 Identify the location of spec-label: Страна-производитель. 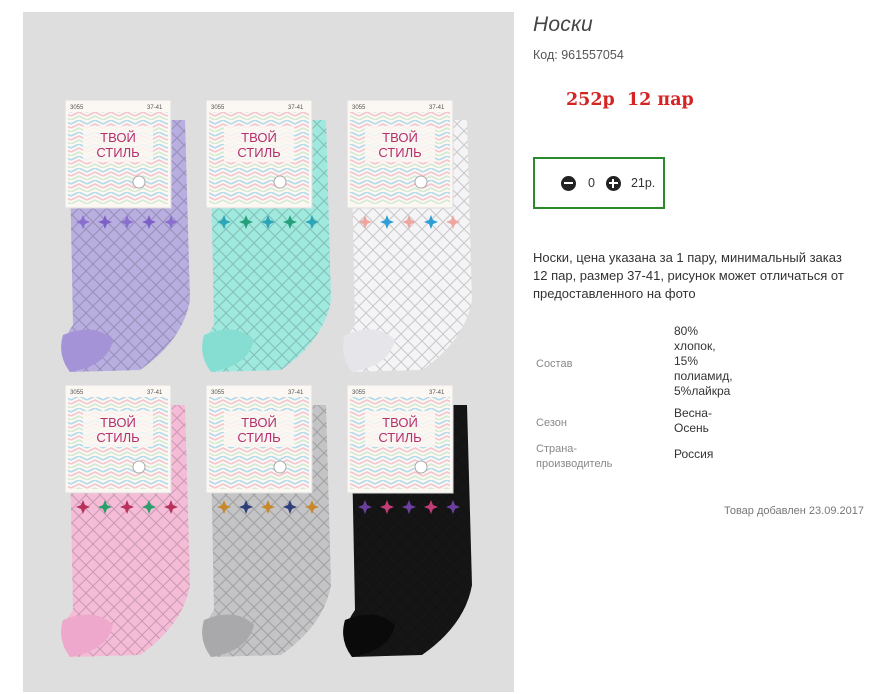
(574, 456).